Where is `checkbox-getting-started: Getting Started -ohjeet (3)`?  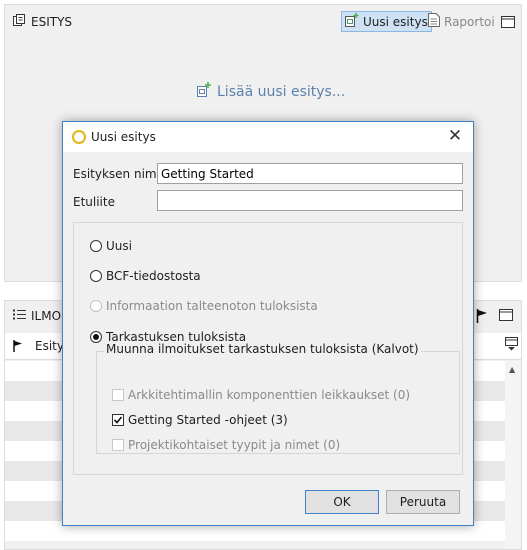 checkbox-getting-started: Getting Started -ohjeet (3) is located at coordinates (200, 420).